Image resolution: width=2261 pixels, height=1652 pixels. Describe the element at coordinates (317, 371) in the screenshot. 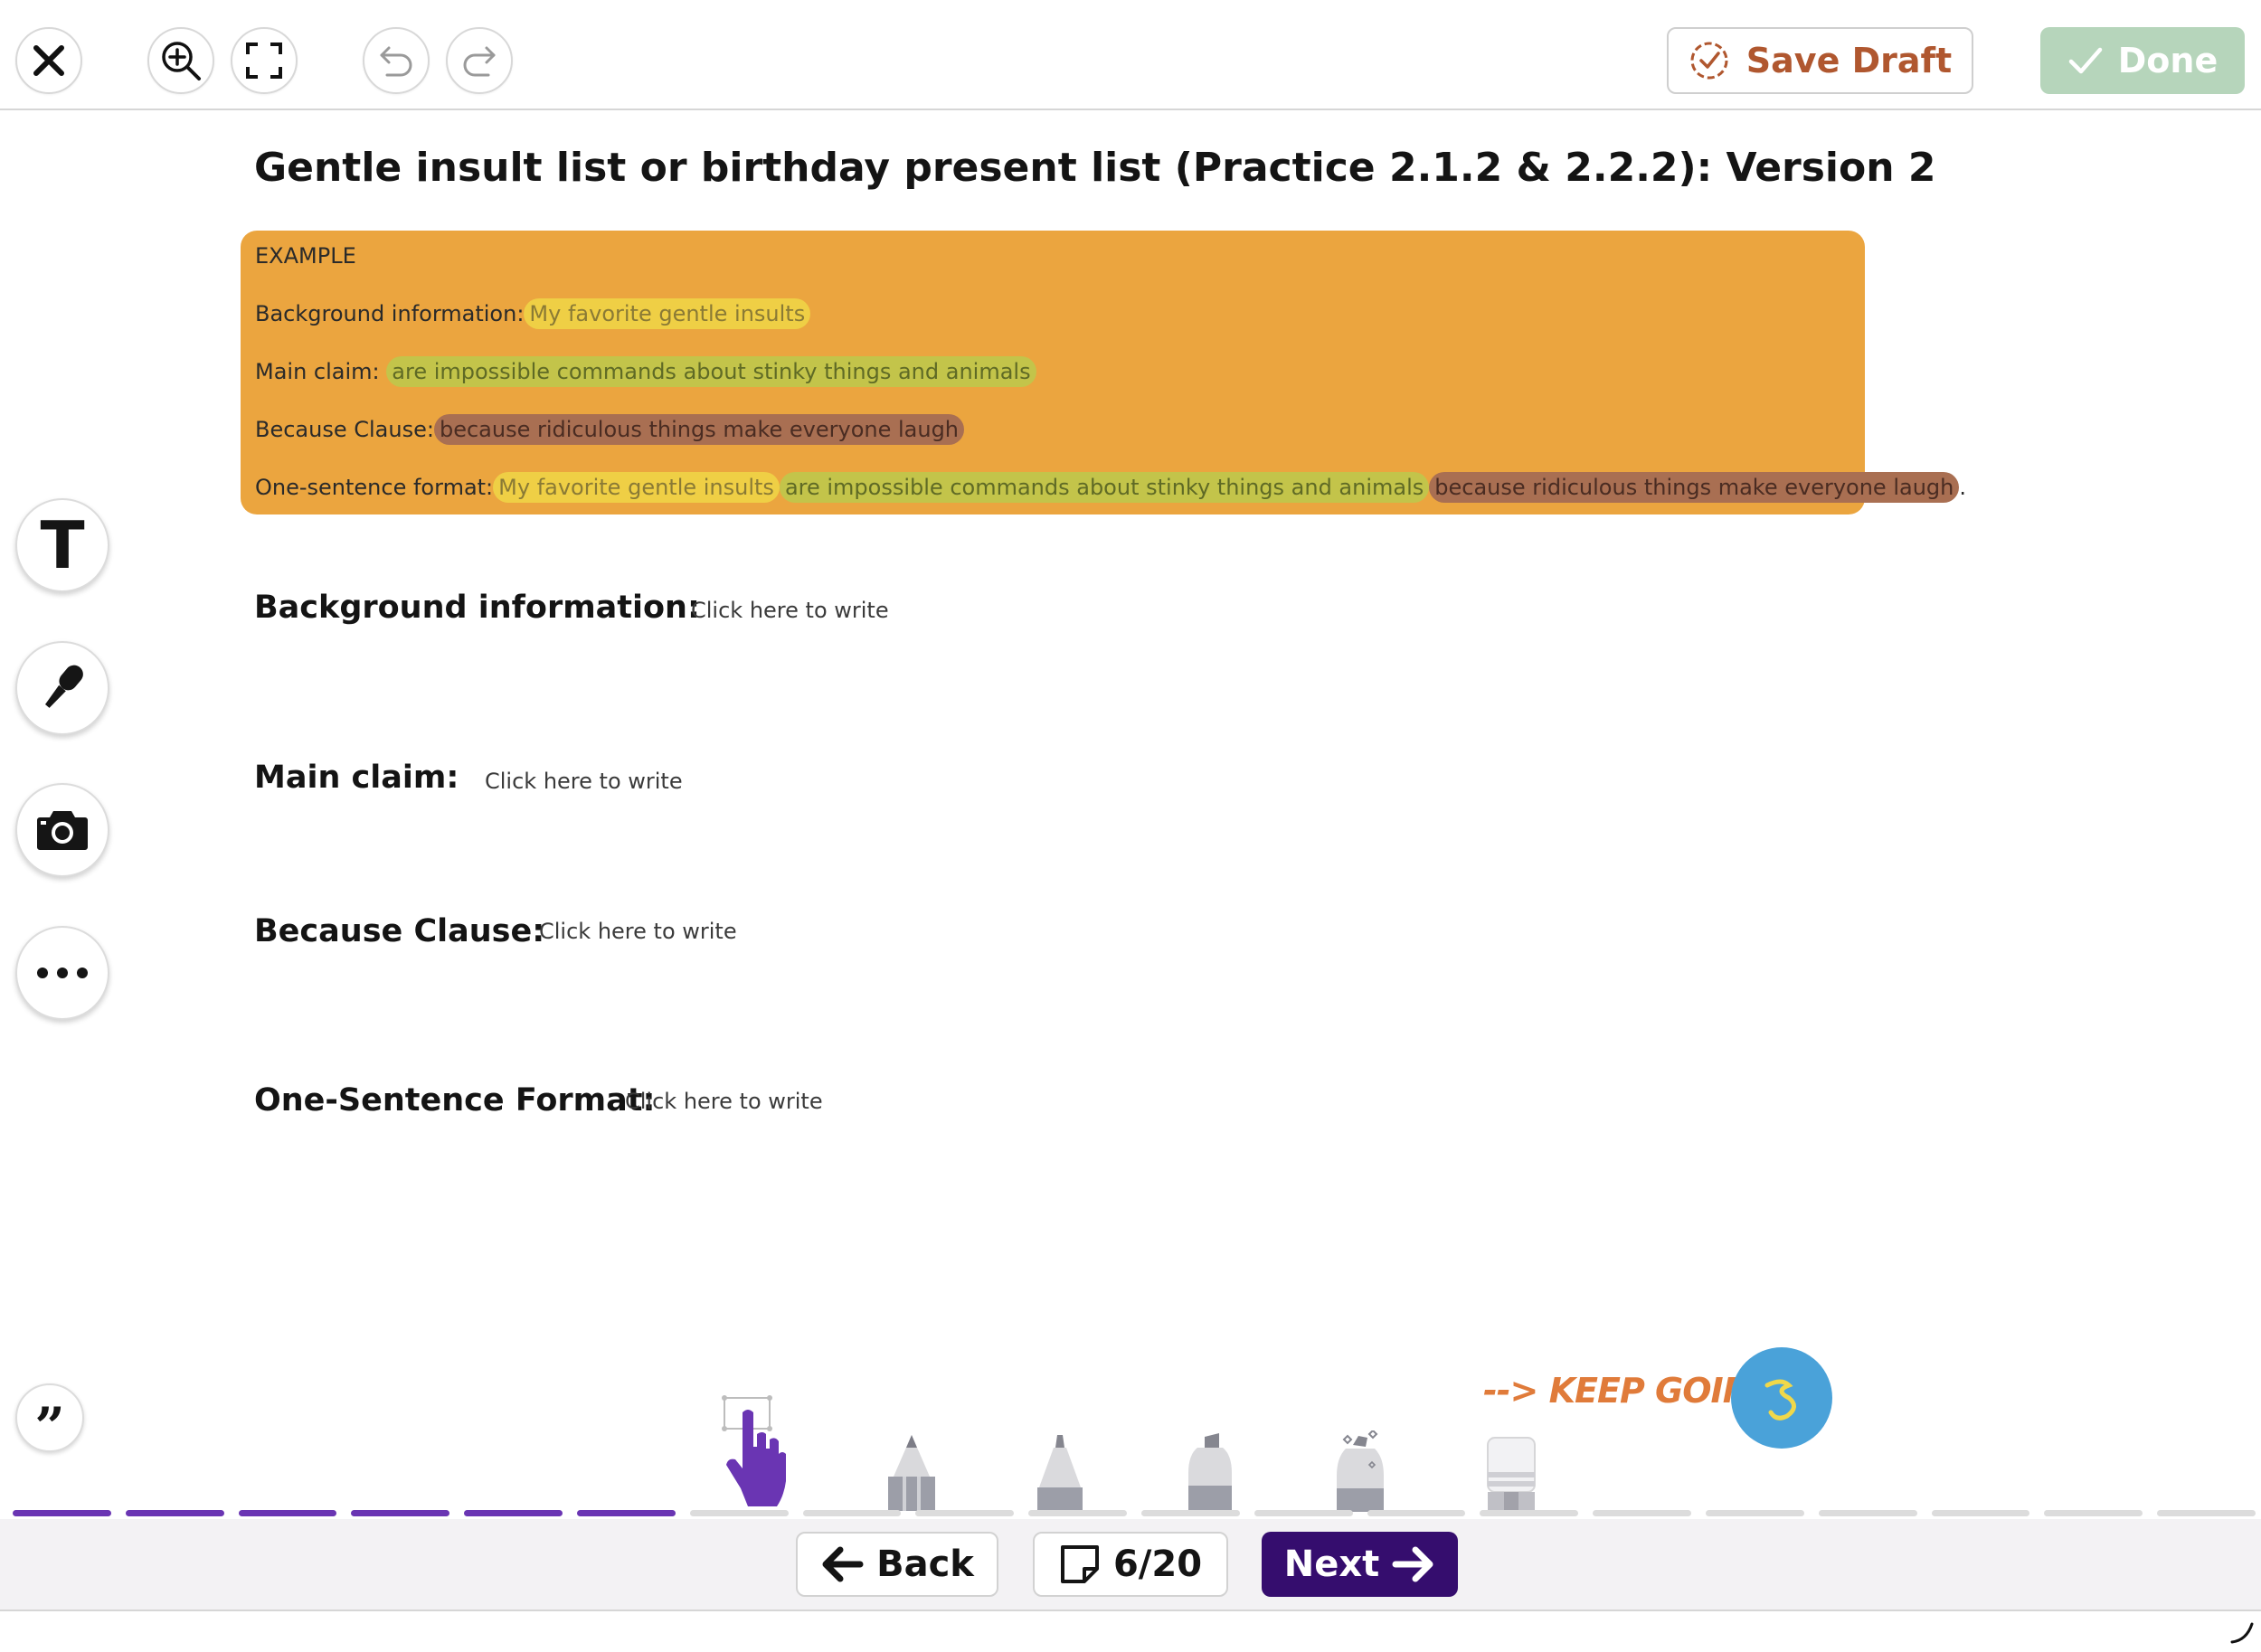

I see `example-main-claim-label: Main claim:` at that location.